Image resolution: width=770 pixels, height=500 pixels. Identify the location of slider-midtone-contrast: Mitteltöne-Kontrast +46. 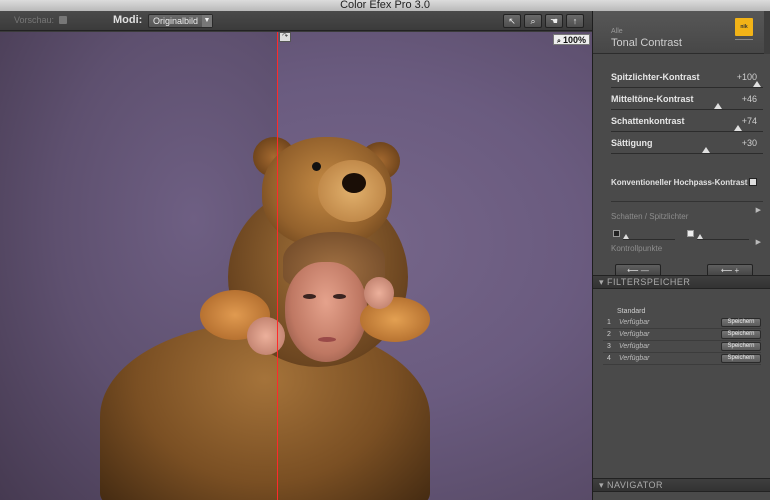
(687, 104).